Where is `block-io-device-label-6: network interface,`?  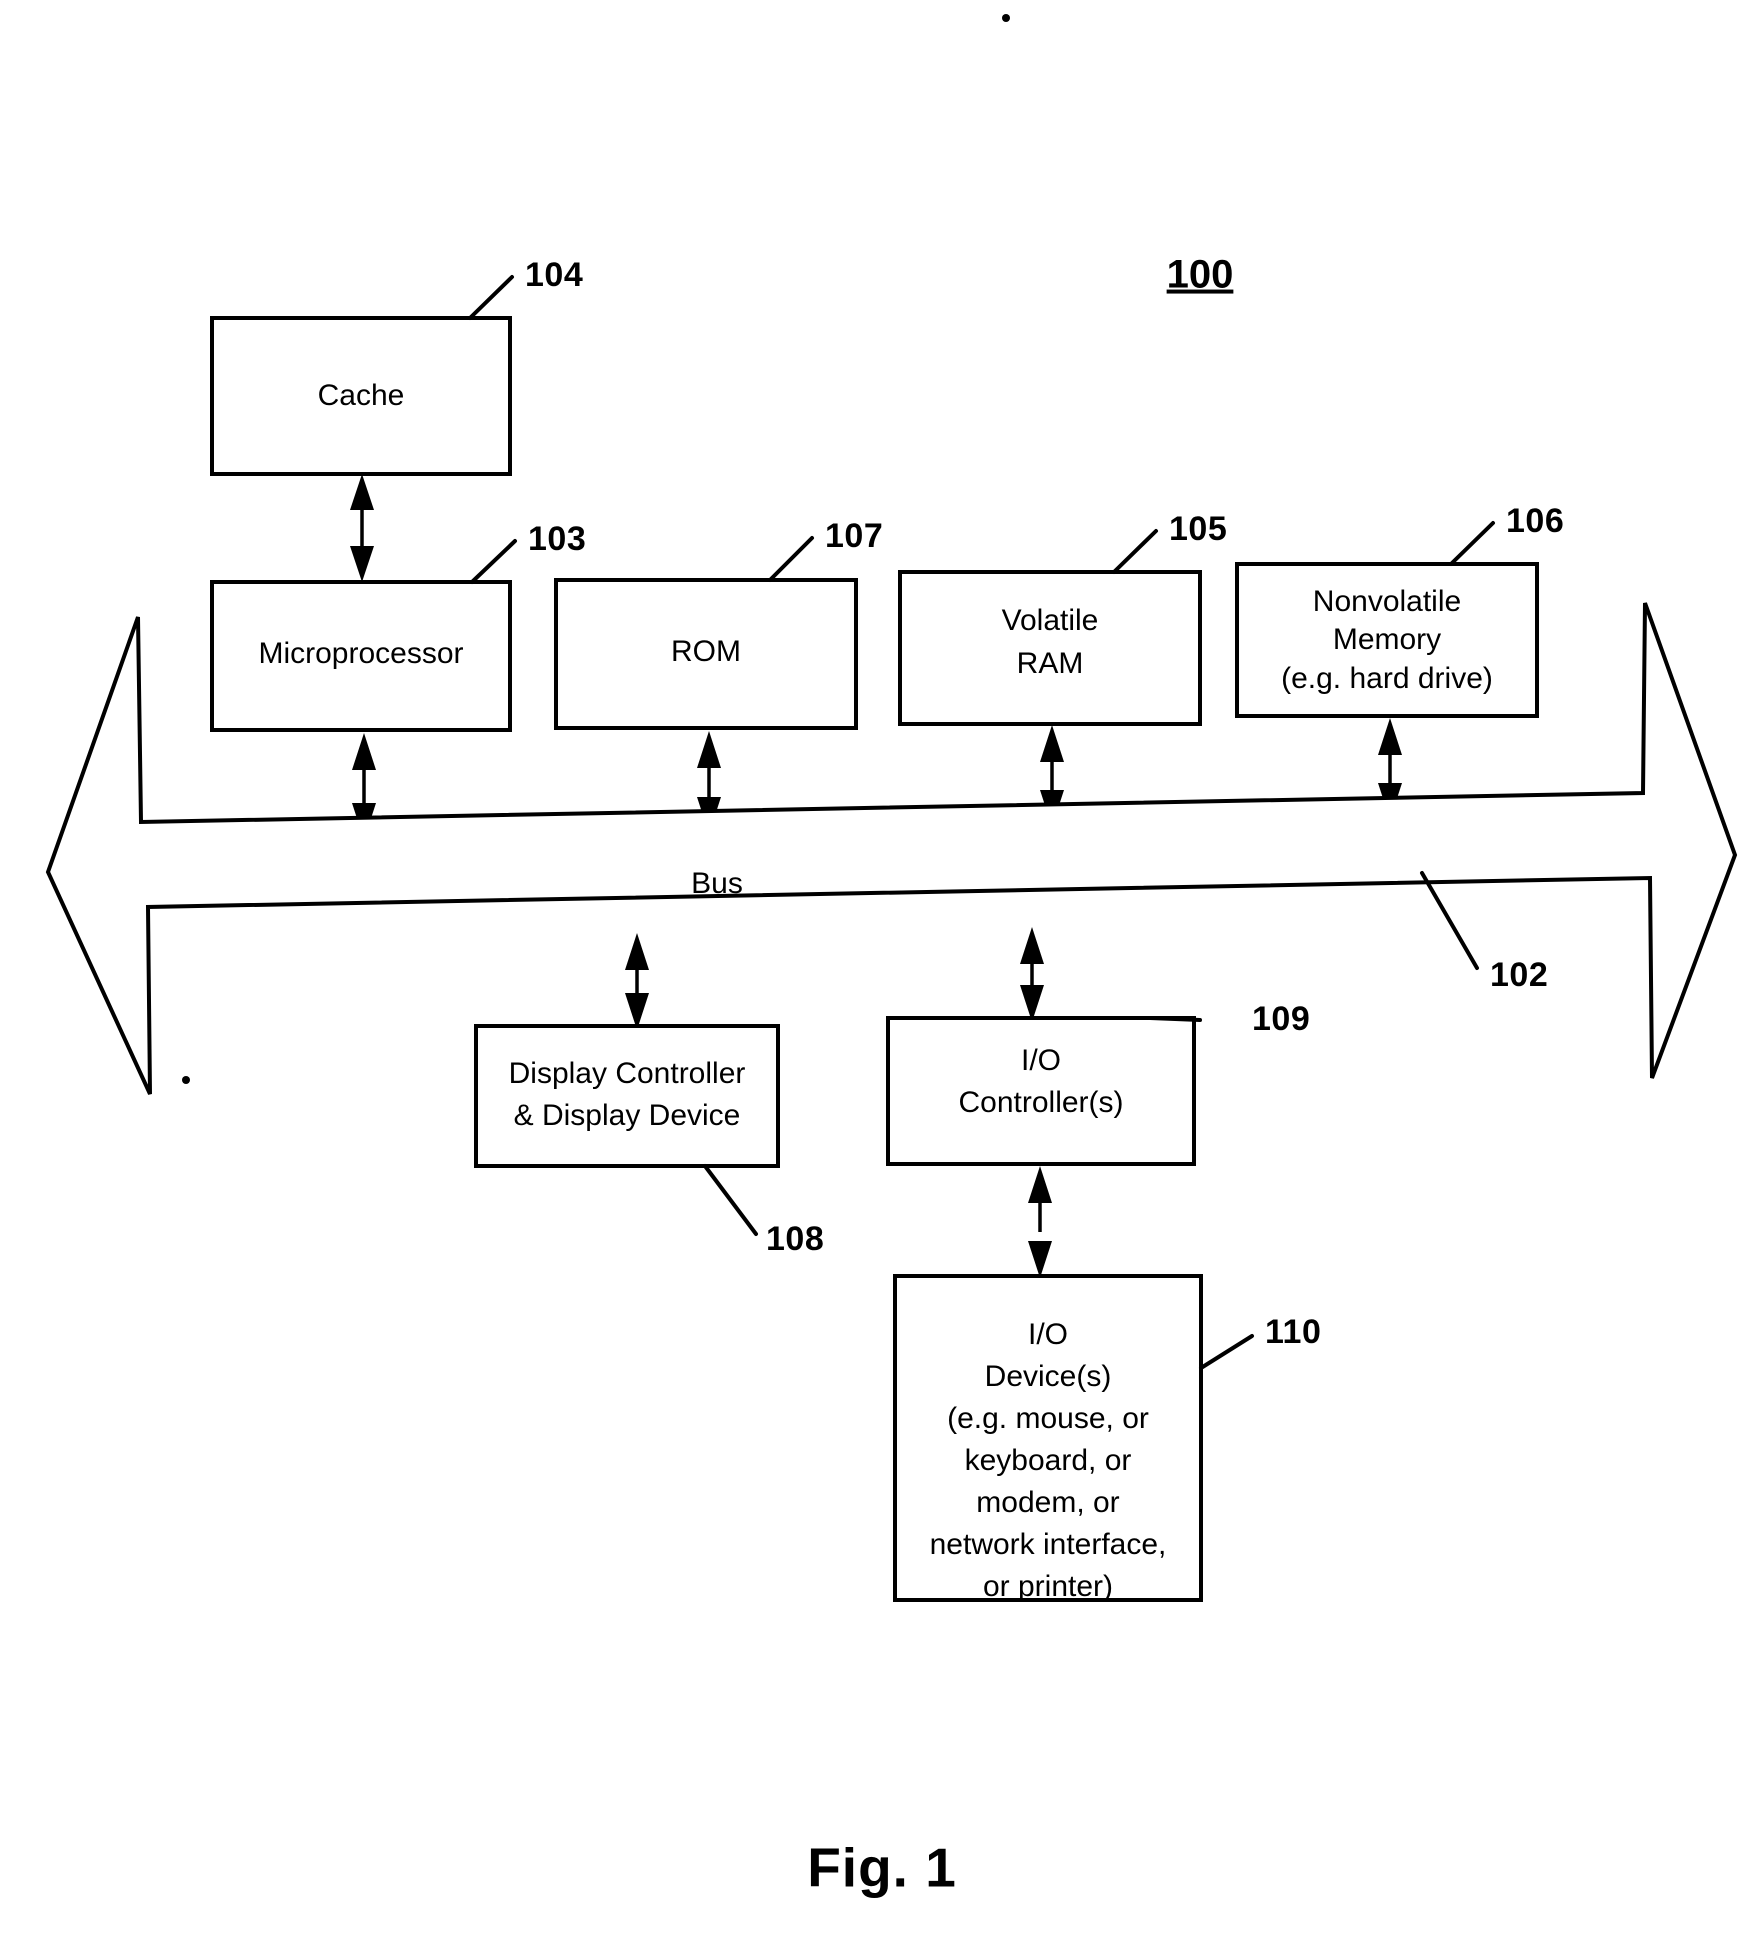 block-io-device-label-6: network interface, is located at coordinates (1048, 1544).